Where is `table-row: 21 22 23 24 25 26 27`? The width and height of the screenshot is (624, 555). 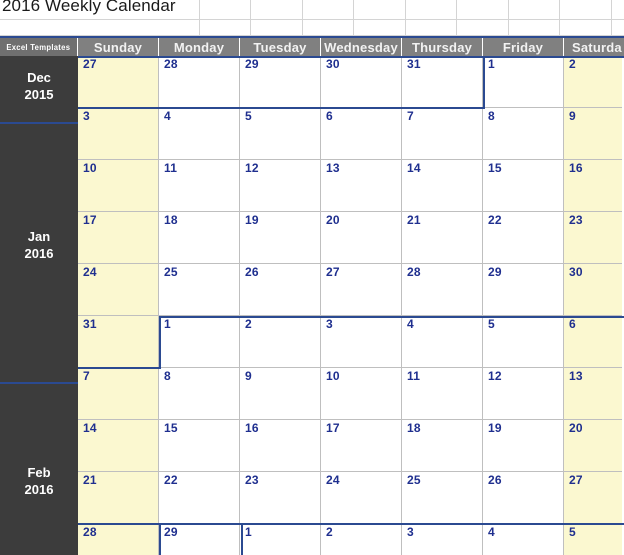
table-row: 21 22 23 24 25 26 27 is located at coordinates (351, 498).